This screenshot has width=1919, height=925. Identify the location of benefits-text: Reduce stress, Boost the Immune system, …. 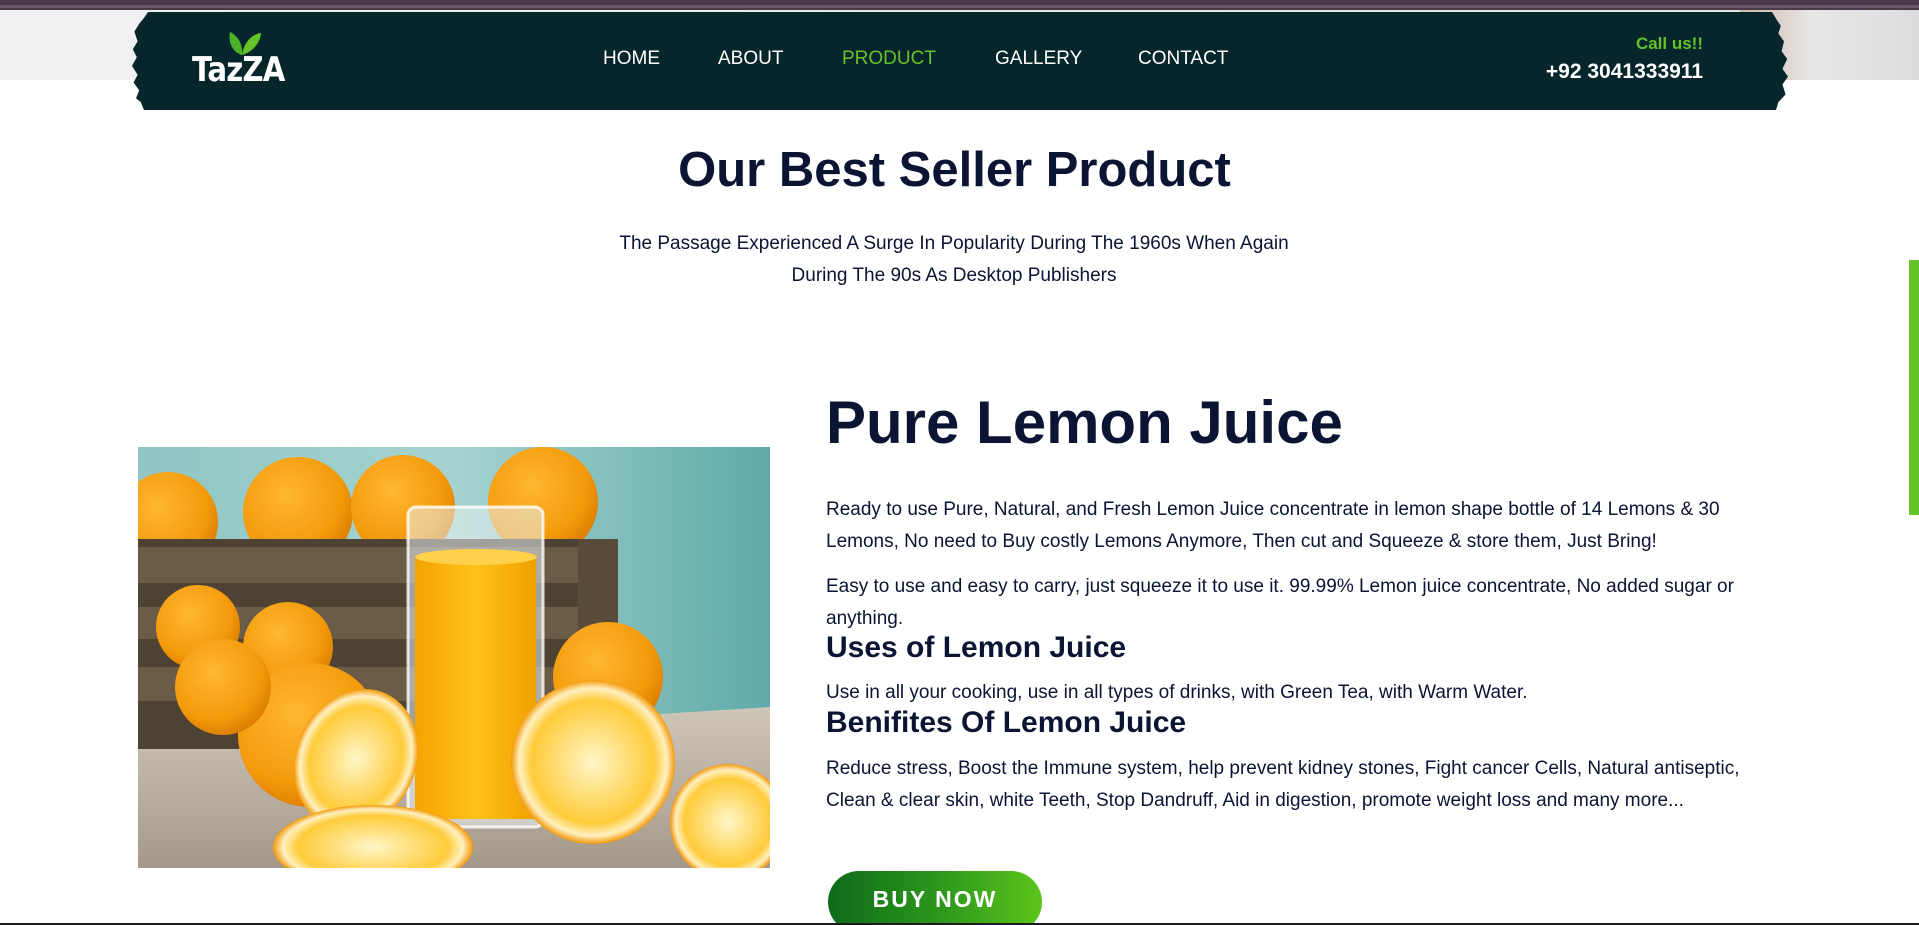
(1283, 784).